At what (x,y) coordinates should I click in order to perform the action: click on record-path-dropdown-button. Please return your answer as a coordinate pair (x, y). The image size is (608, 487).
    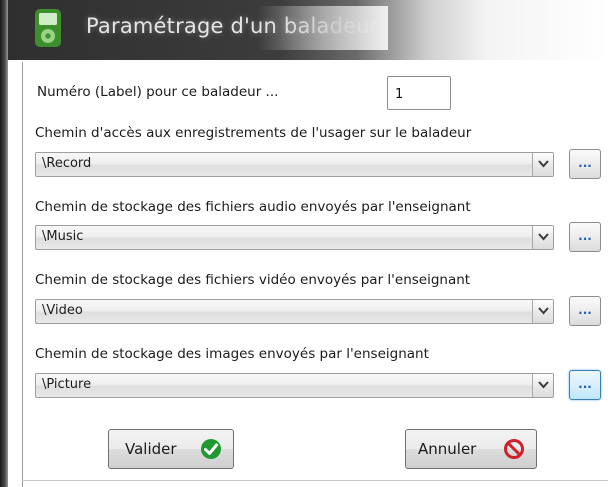
    Looking at the image, I should click on (542, 164).